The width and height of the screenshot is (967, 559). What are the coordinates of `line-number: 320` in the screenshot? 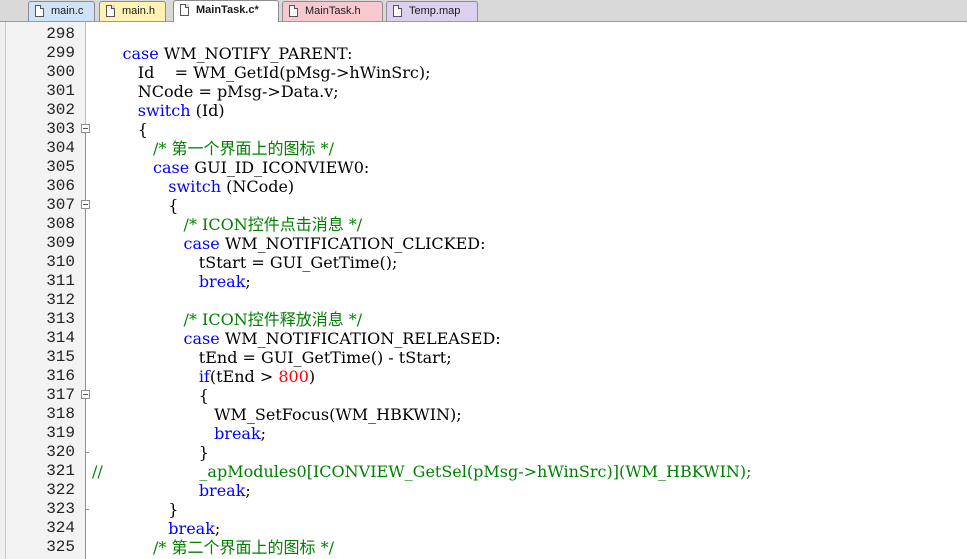 It's located at (60, 452).